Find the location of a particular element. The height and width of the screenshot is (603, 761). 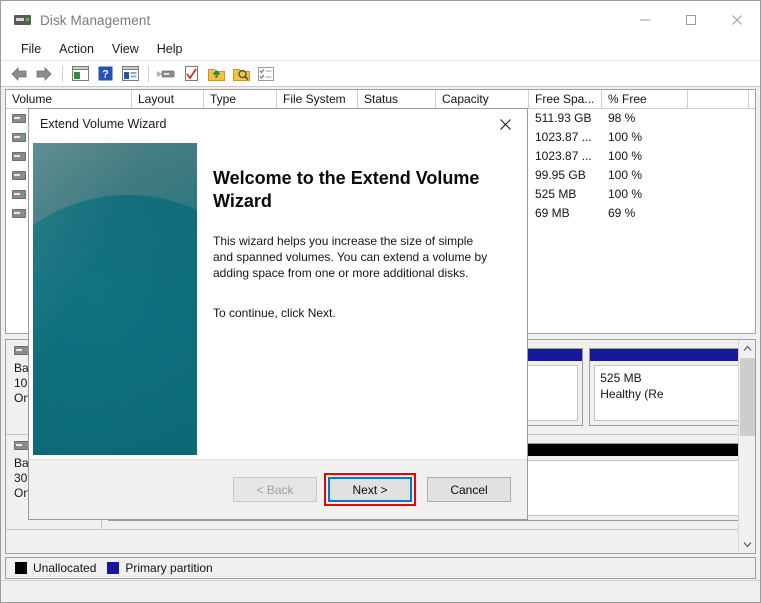

window-title: Disk Management is located at coordinates (95, 20).